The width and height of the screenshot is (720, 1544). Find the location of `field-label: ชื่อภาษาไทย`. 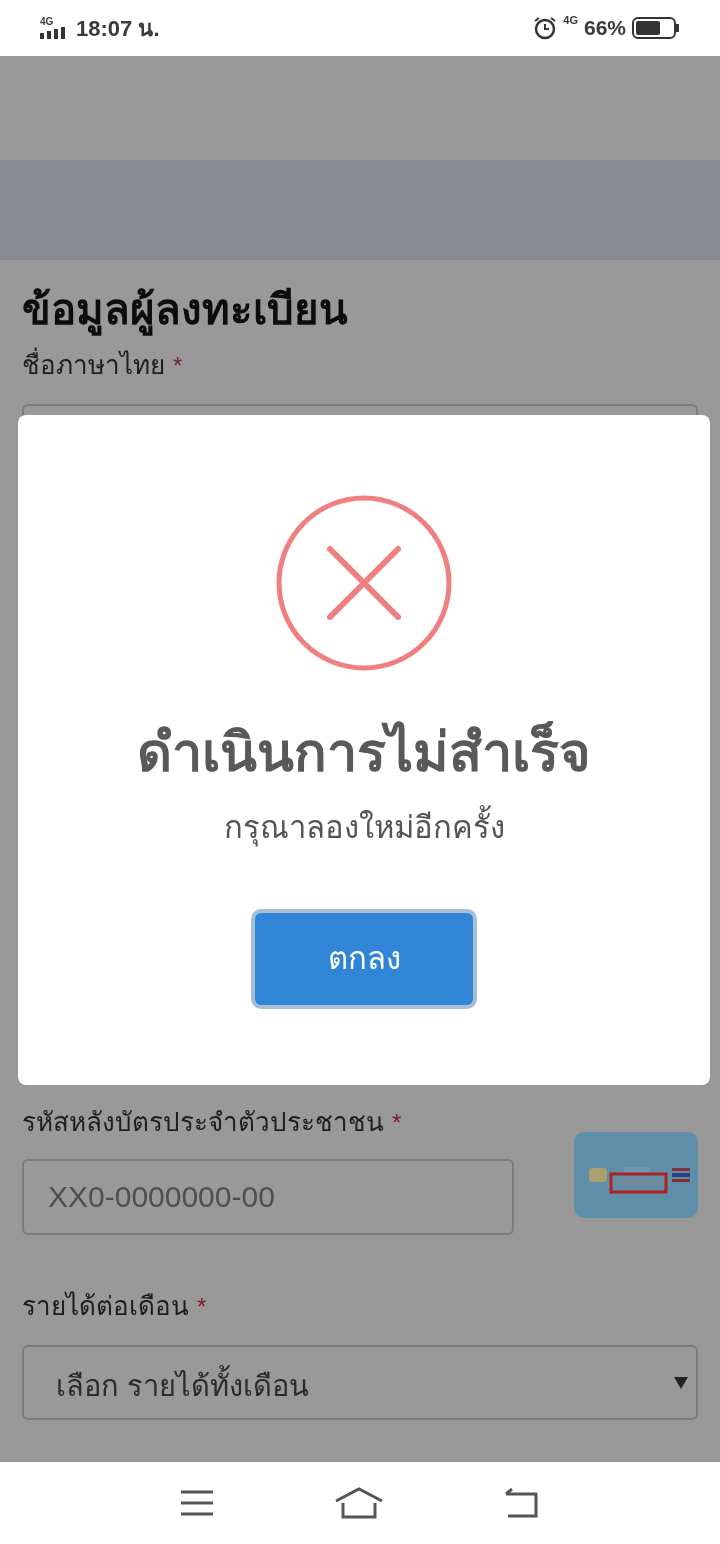

field-label: ชื่อภาษาไทย is located at coordinates (93, 365).